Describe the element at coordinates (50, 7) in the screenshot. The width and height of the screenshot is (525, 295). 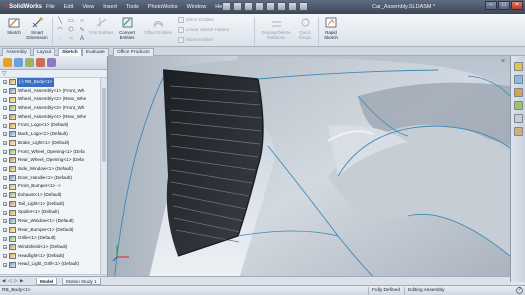
I see `menu-file: File` at that location.